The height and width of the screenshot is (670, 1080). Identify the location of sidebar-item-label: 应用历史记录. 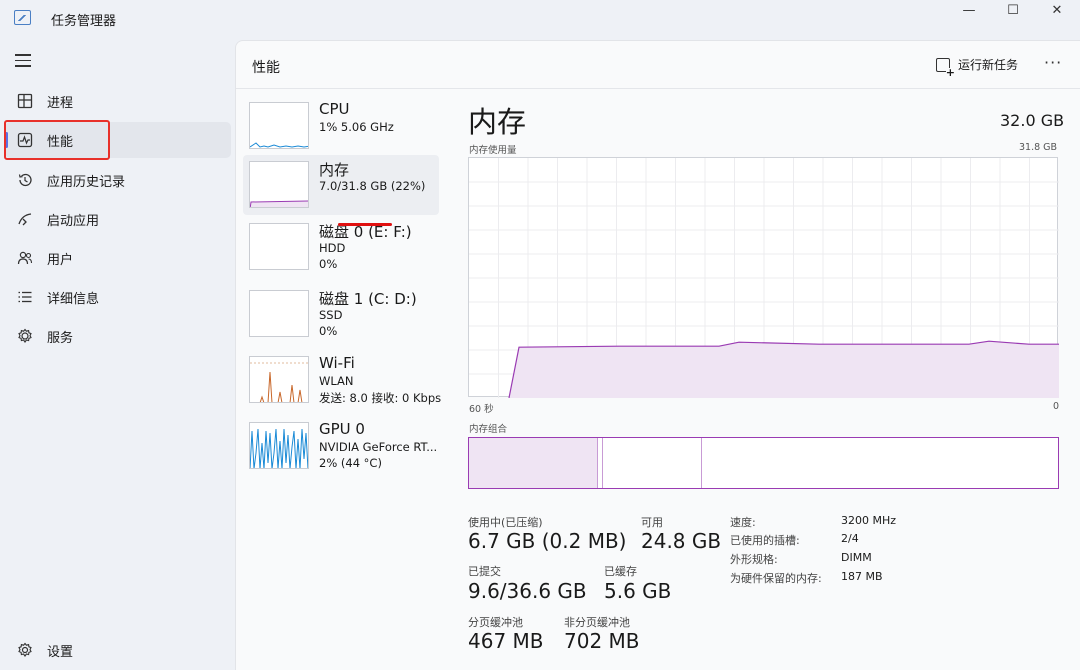
(86, 182).